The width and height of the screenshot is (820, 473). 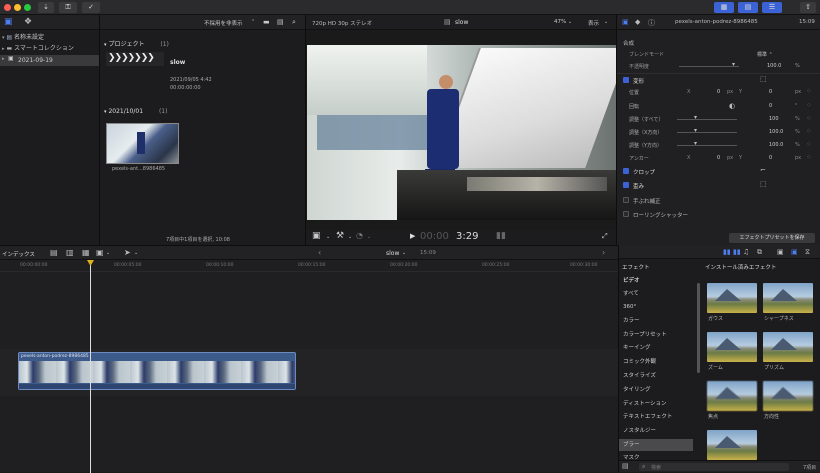 I want to click on project-thumbnail: ❯❯❯❯❯❯❯, so click(x=135, y=59).